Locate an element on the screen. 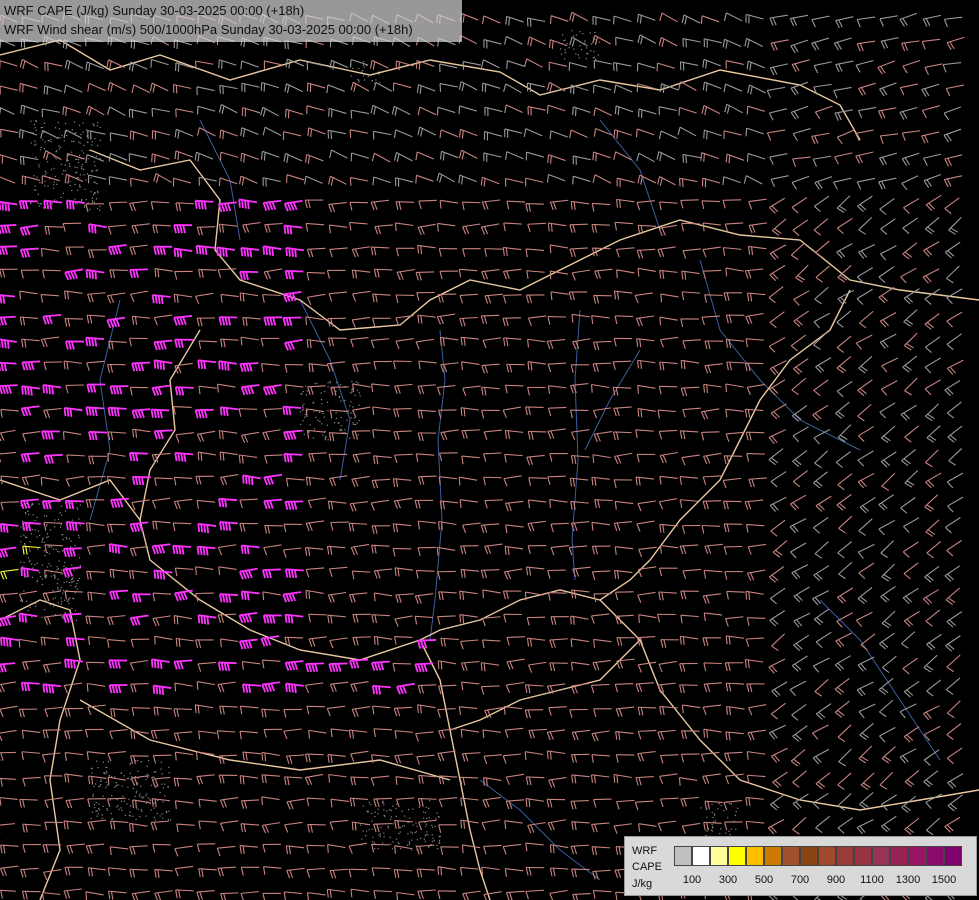 The width and height of the screenshot is (979, 900). legend-tick-label: 900 is located at coordinates (836, 880).